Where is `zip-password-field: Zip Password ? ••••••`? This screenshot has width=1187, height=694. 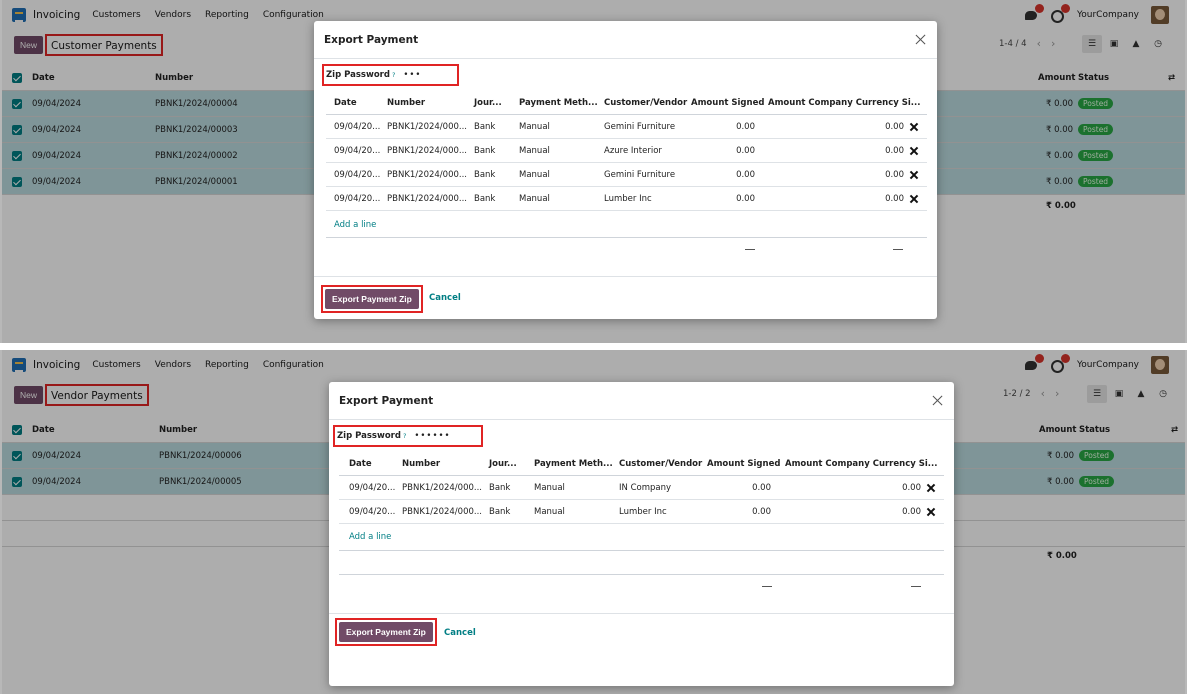
zip-password-field: Zip Password ? •••••• is located at coordinates (408, 436).